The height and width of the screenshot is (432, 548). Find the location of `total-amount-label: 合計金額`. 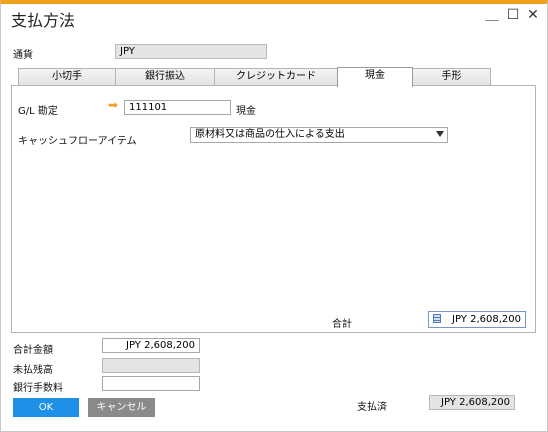

total-amount-label: 合計金額 is located at coordinates (33, 350).